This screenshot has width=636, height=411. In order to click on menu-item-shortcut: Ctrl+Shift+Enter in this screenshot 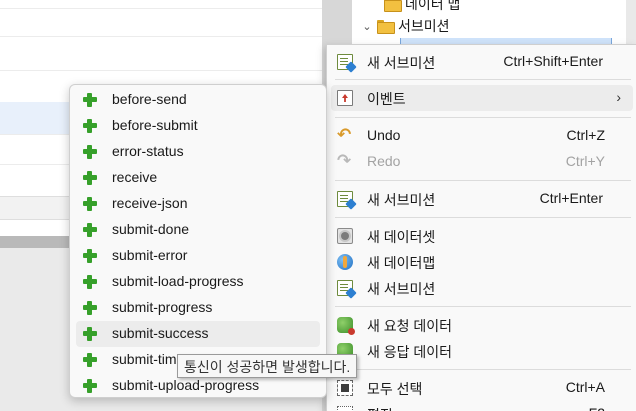, I will do `click(553, 61)`.